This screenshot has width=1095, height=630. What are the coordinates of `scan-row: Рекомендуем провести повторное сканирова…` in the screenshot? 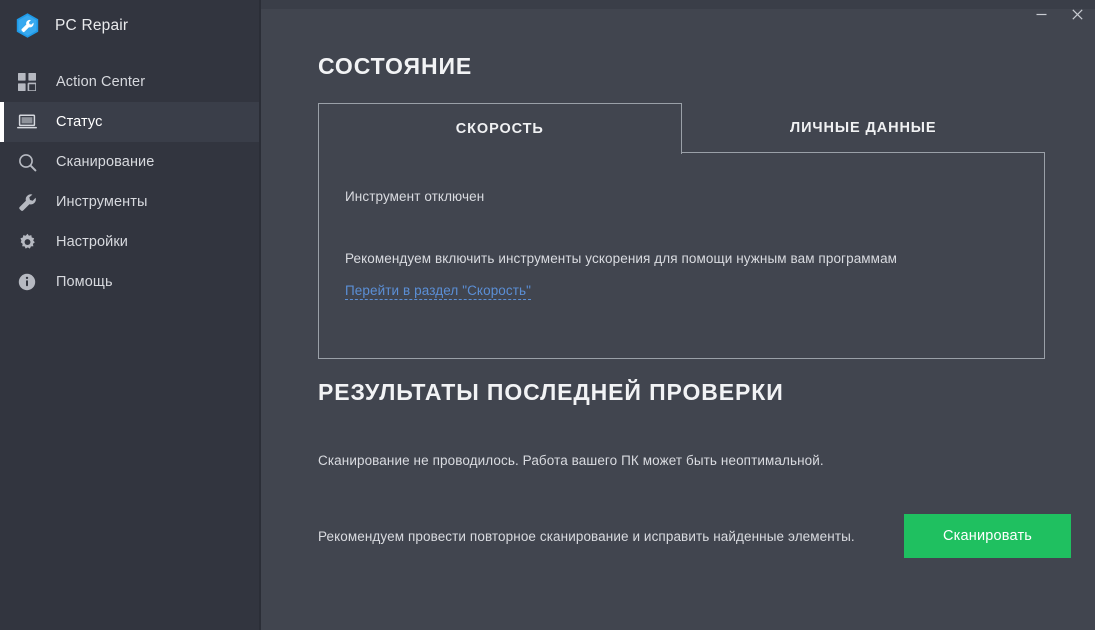 It's located at (694, 536).